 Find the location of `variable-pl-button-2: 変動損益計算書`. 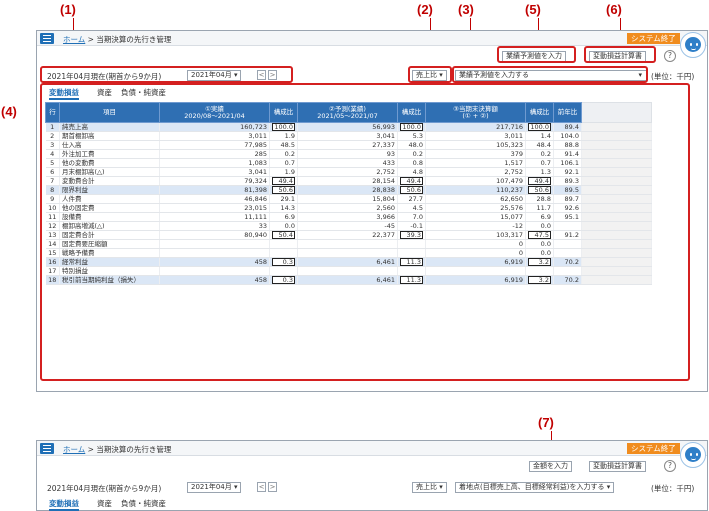

variable-pl-button-2: 変動損益計算書 is located at coordinates (617, 466).